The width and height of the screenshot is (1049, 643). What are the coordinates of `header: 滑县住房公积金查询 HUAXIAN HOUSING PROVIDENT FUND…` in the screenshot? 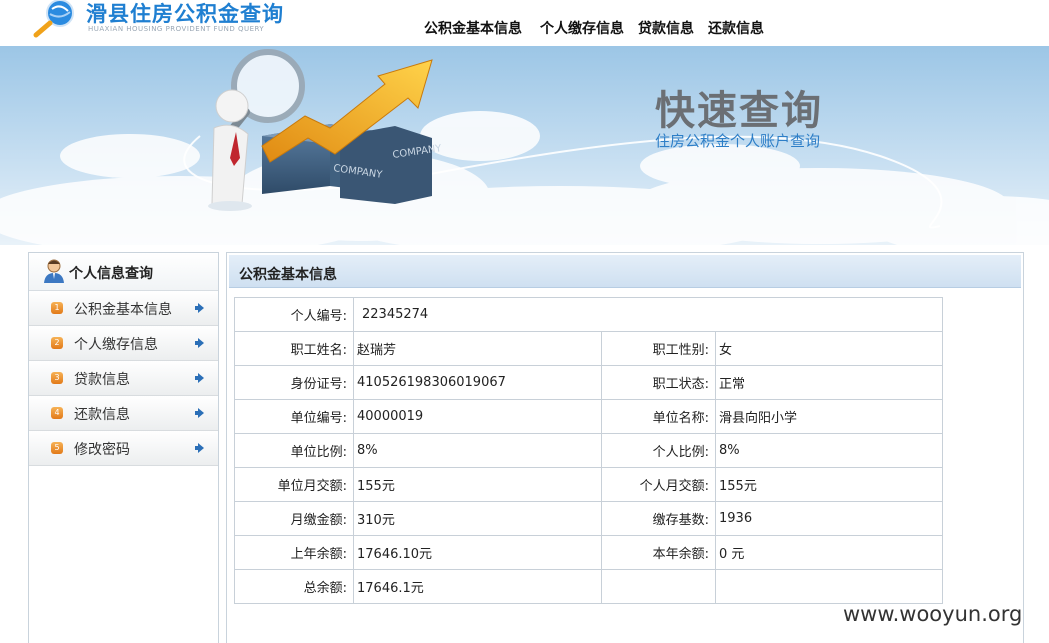 It's located at (524, 23).